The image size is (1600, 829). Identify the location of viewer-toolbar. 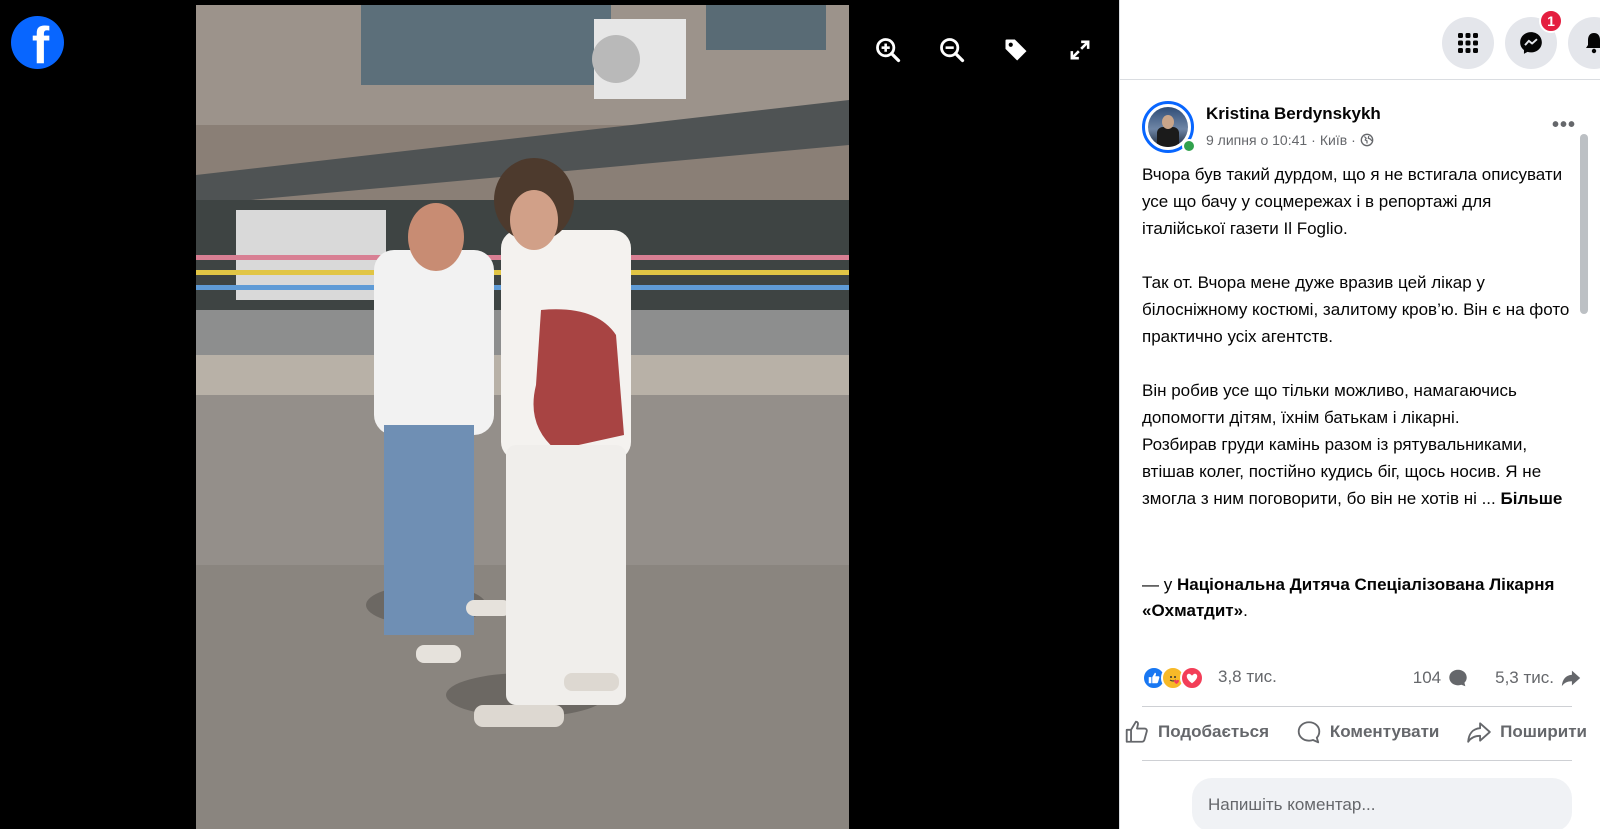
(984, 50).